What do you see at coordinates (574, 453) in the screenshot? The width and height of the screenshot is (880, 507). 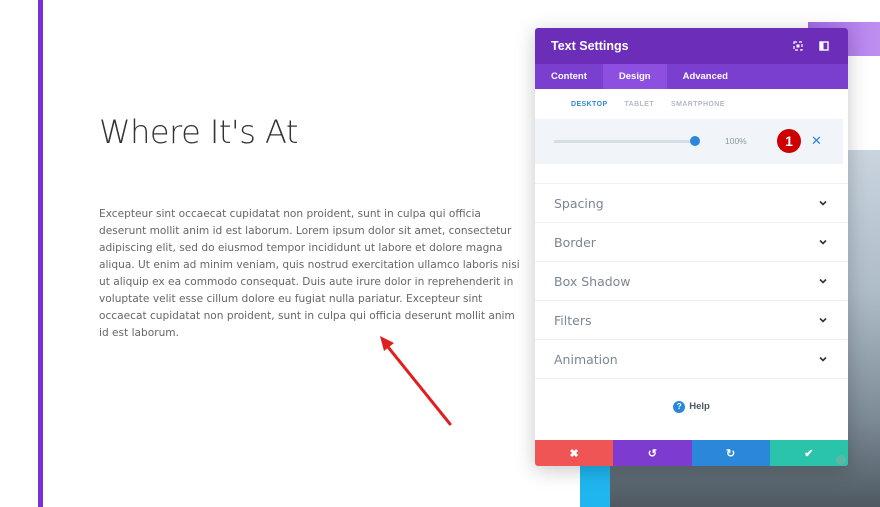 I see `cancel-button: ✖` at bounding box center [574, 453].